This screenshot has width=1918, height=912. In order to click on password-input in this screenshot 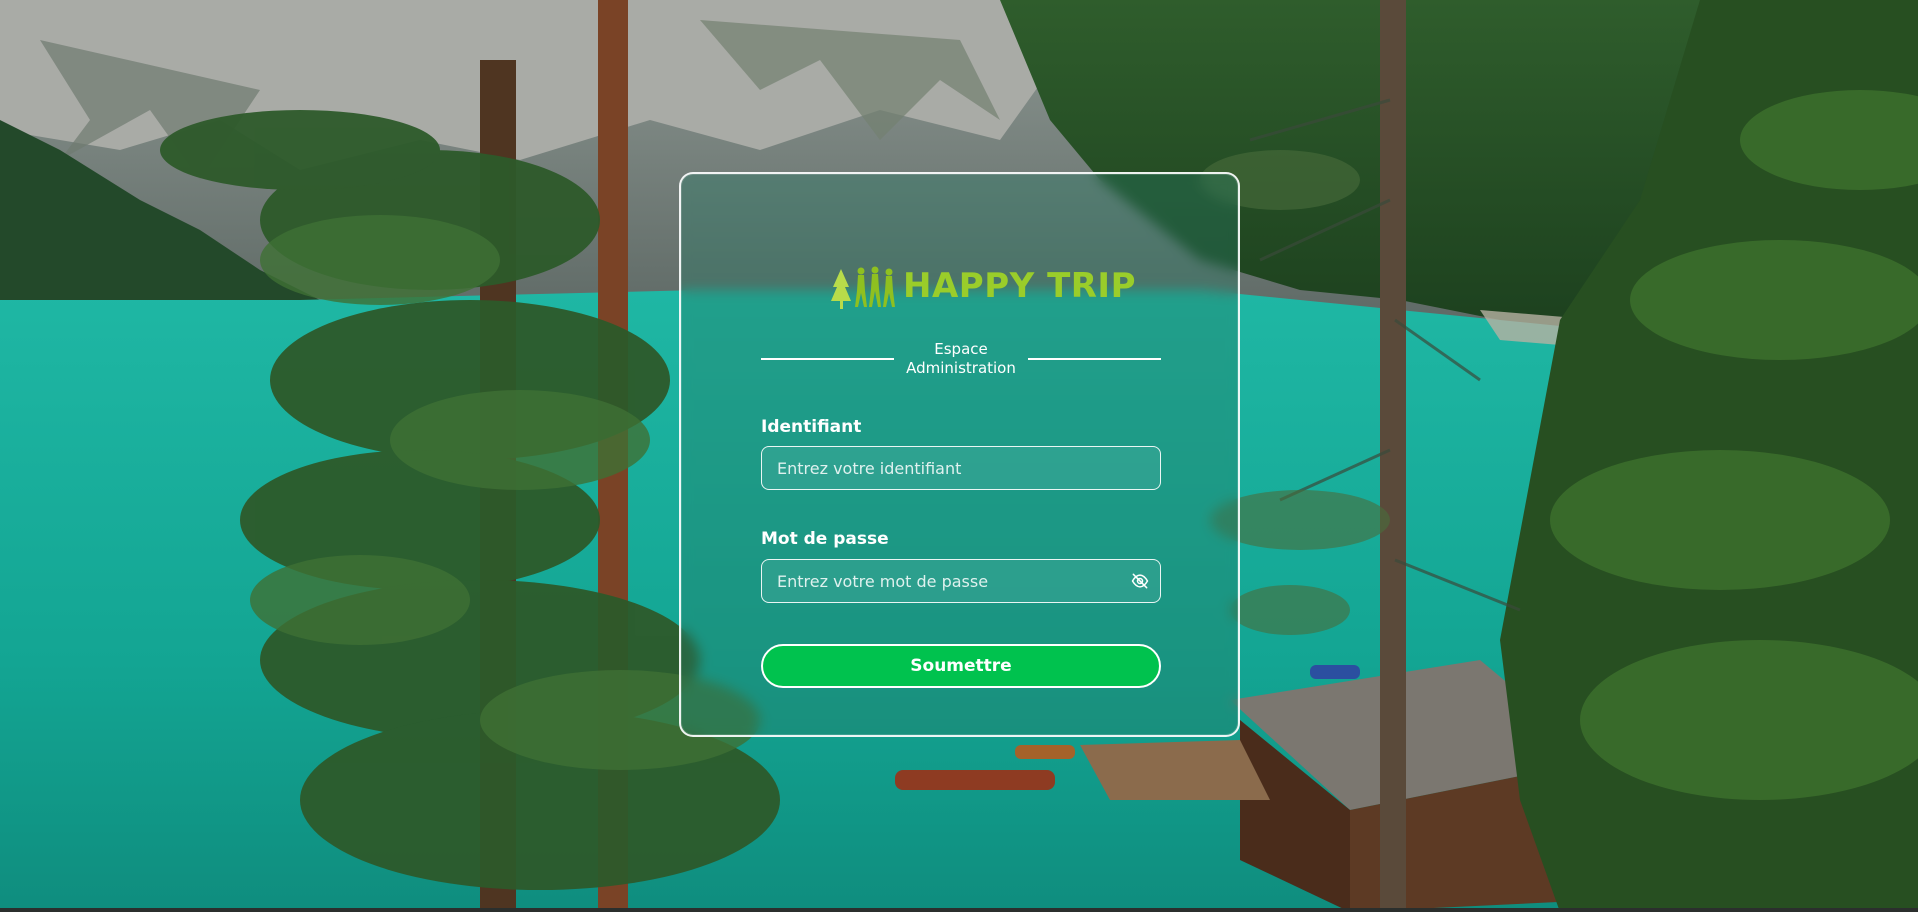, I will do `click(941, 581)`.